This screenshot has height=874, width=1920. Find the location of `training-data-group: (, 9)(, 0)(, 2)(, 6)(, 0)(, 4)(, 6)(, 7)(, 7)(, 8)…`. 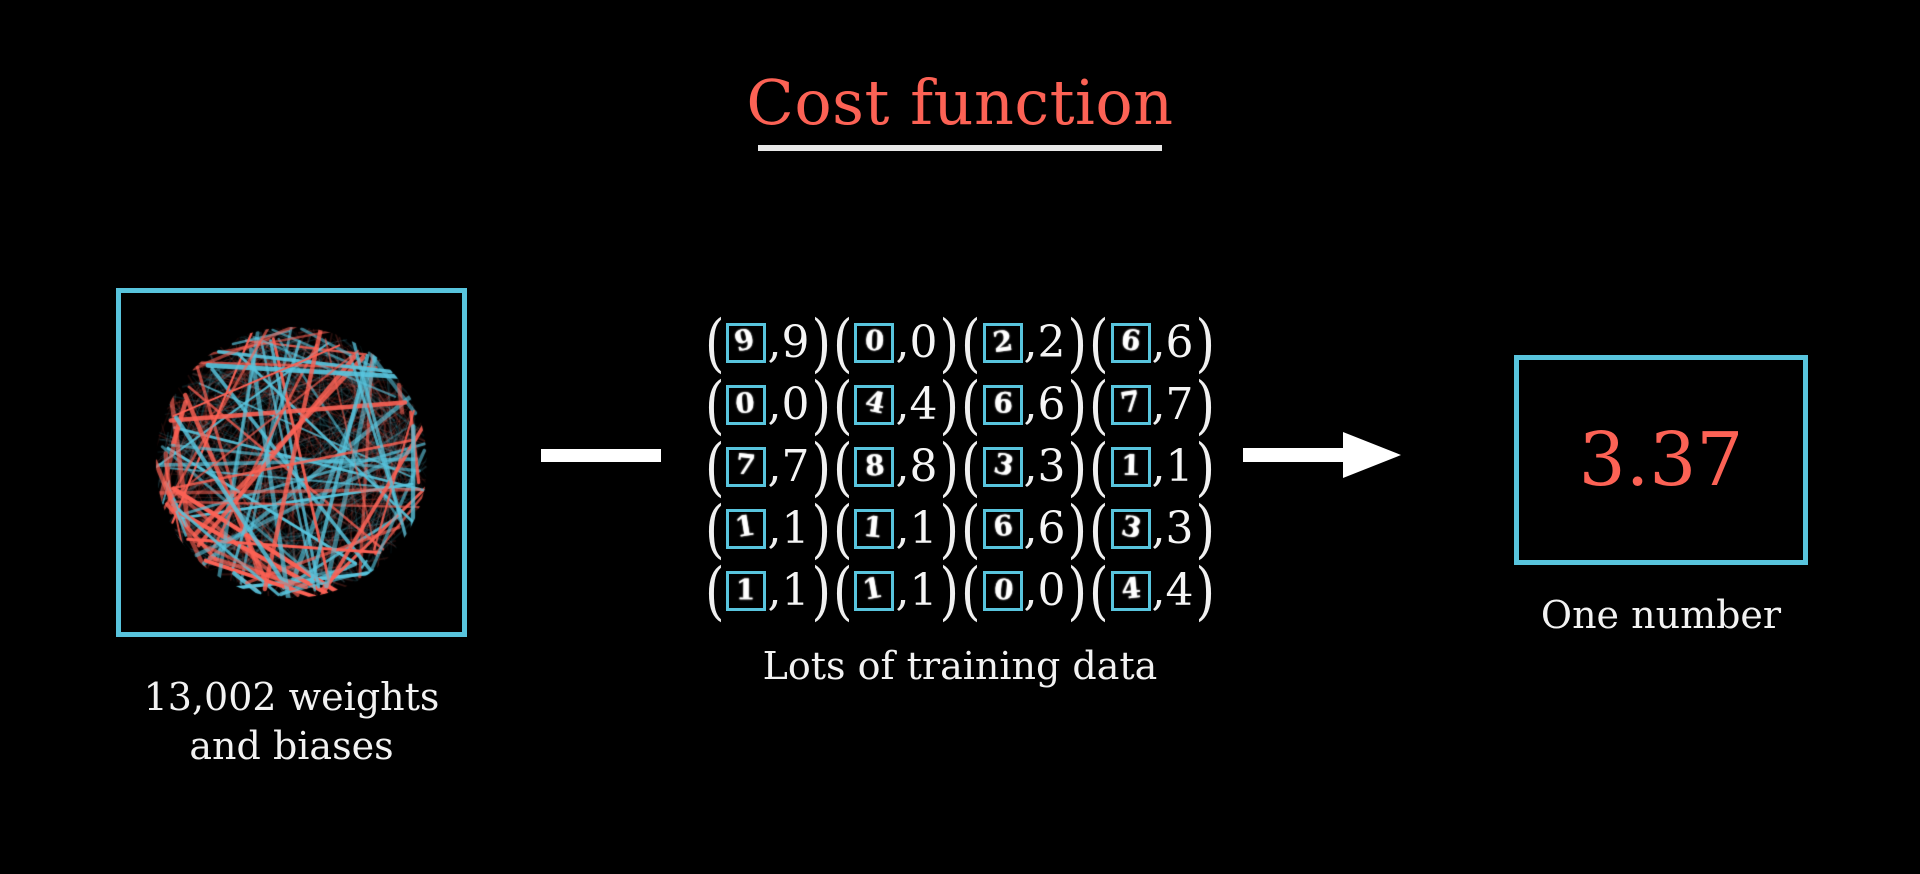

training-data-group: (, 9)(, 0)(, 2)(, 6)(, 0)(, 4)(, 6)(, 7)(, 7)(, 8)… is located at coordinates (960, 500).